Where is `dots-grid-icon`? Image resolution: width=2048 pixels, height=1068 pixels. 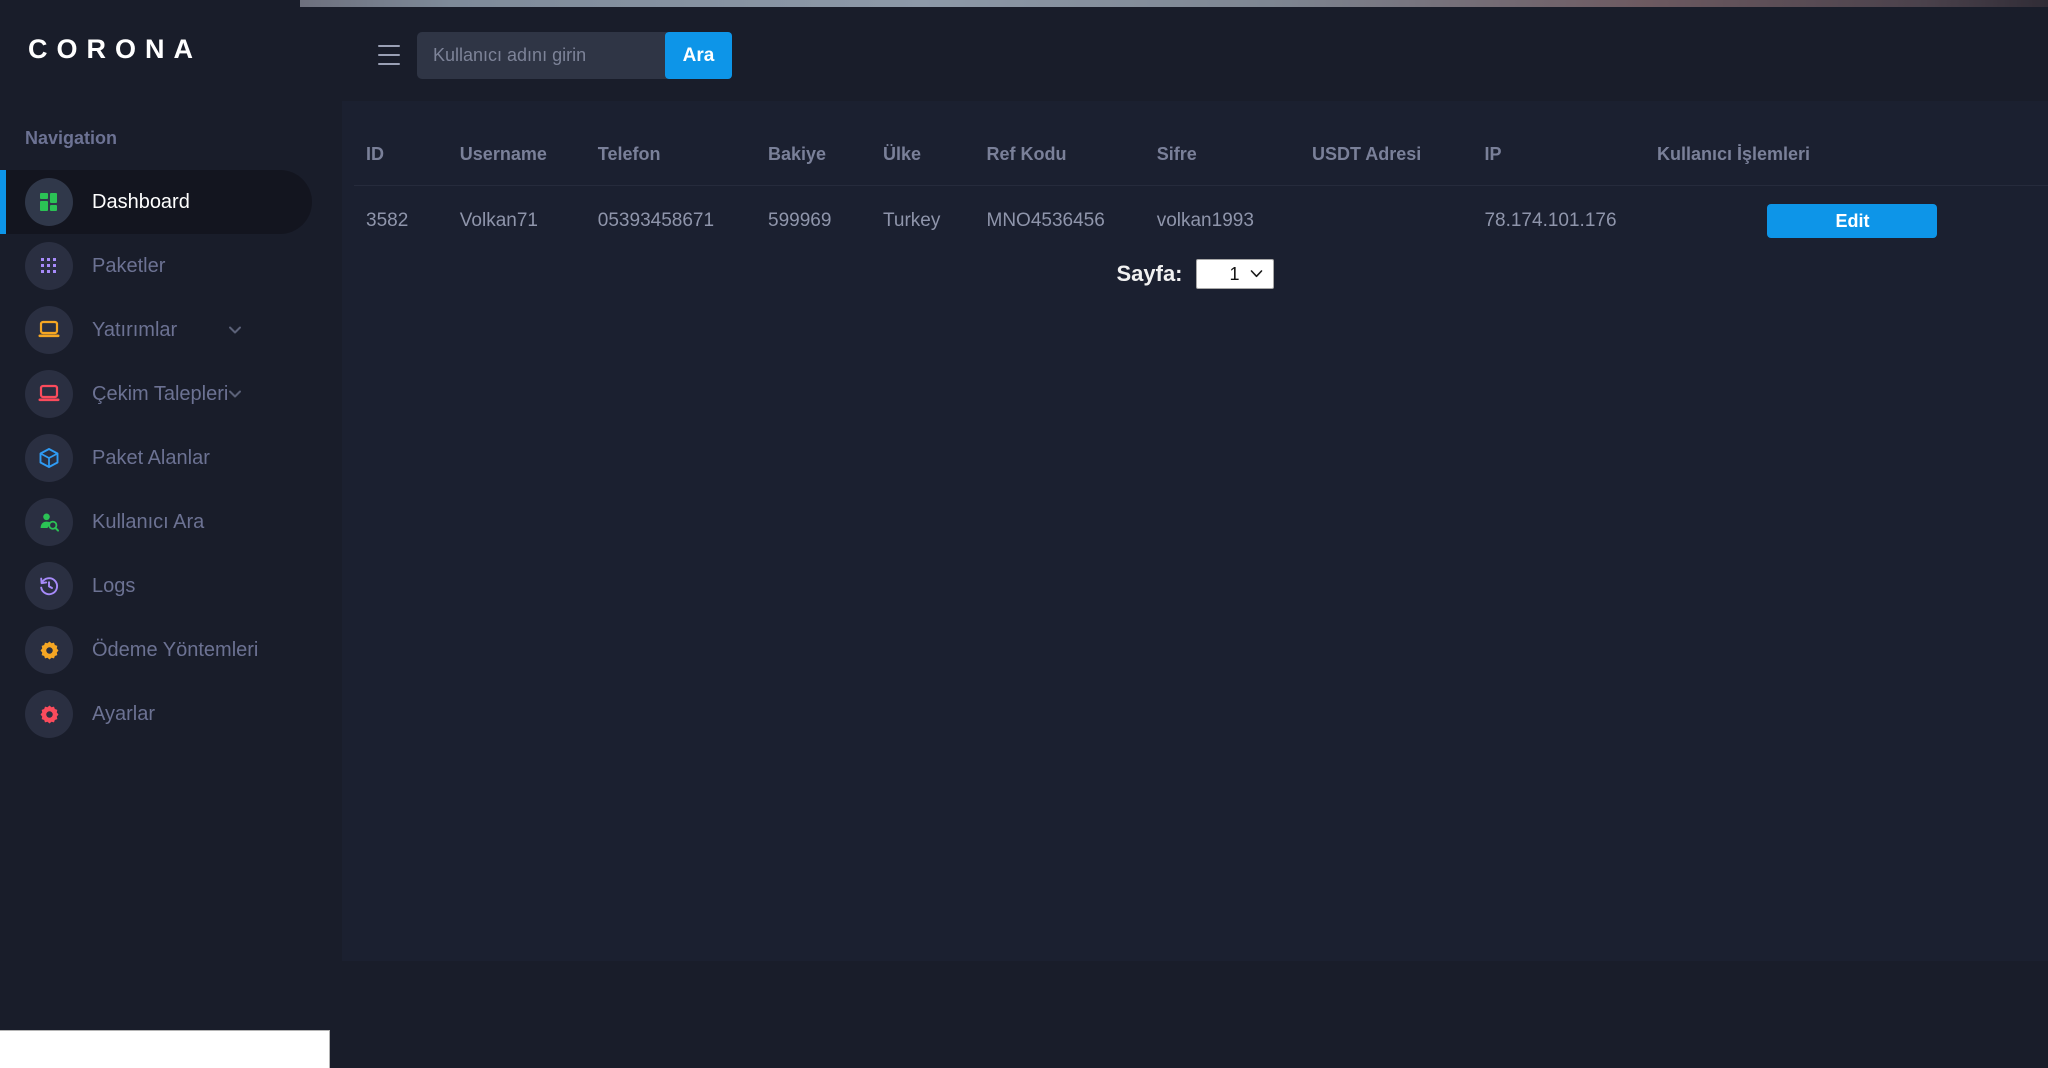 dots-grid-icon is located at coordinates (49, 266).